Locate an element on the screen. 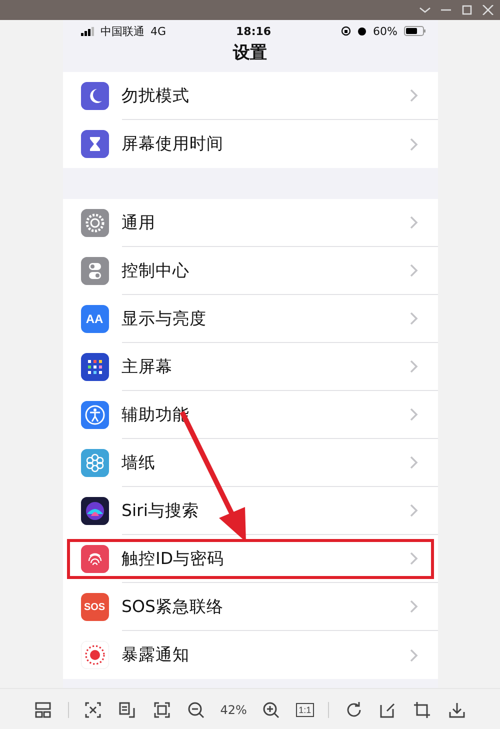 This screenshot has height=729, width=500. flower-icon is located at coordinates (94, 463).